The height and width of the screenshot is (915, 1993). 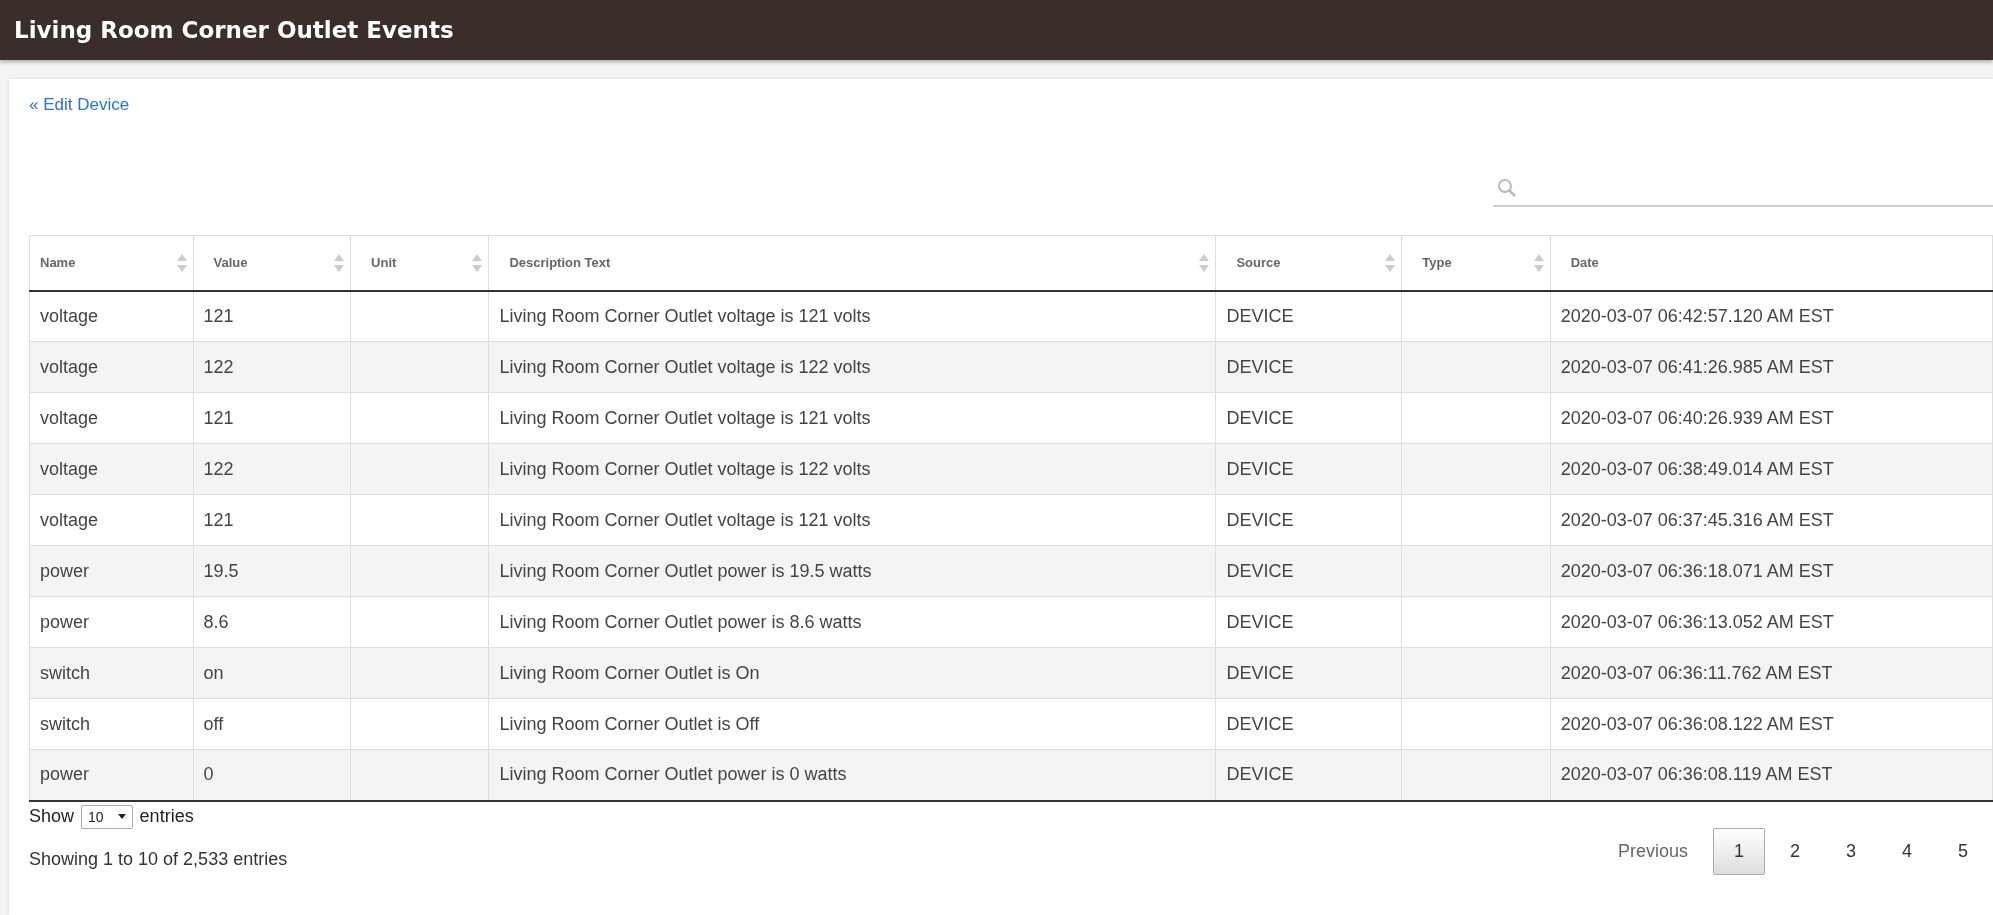 I want to click on table-cell: Living Room Corner Outlet is On, so click(x=852, y=673).